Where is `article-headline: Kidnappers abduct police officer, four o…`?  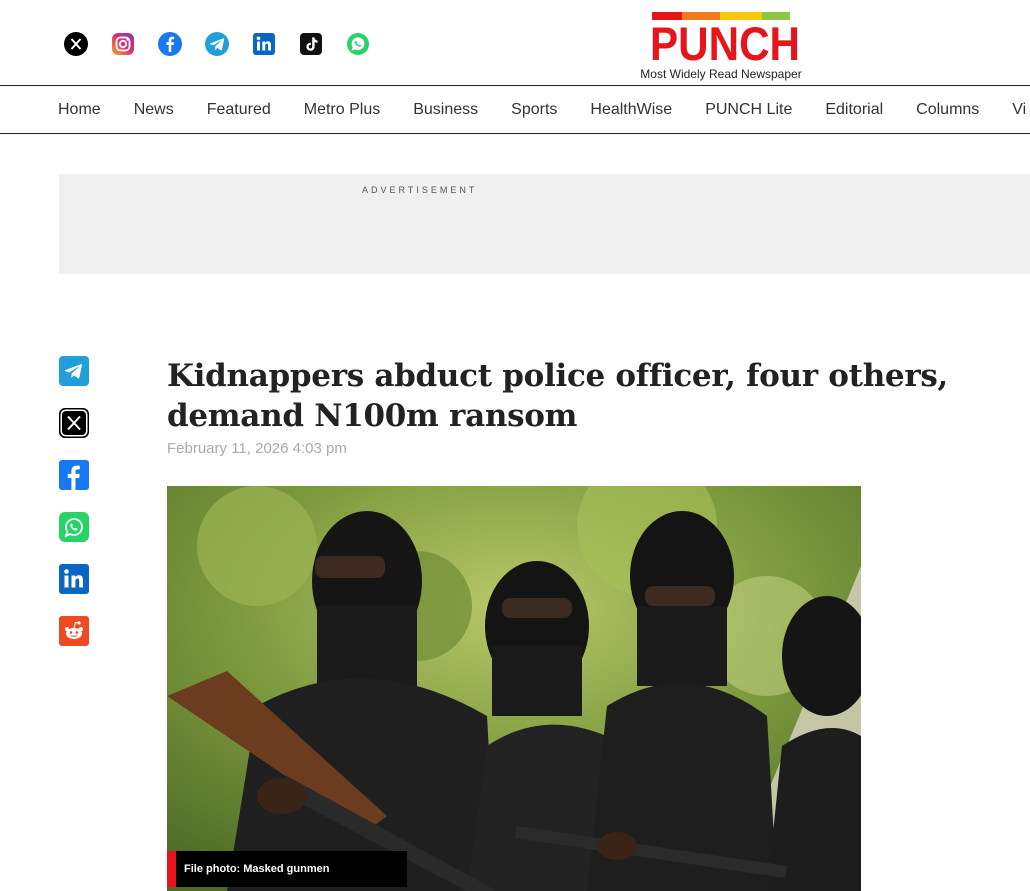
article-headline: Kidnappers abduct police officer, four o… is located at coordinates (558, 396).